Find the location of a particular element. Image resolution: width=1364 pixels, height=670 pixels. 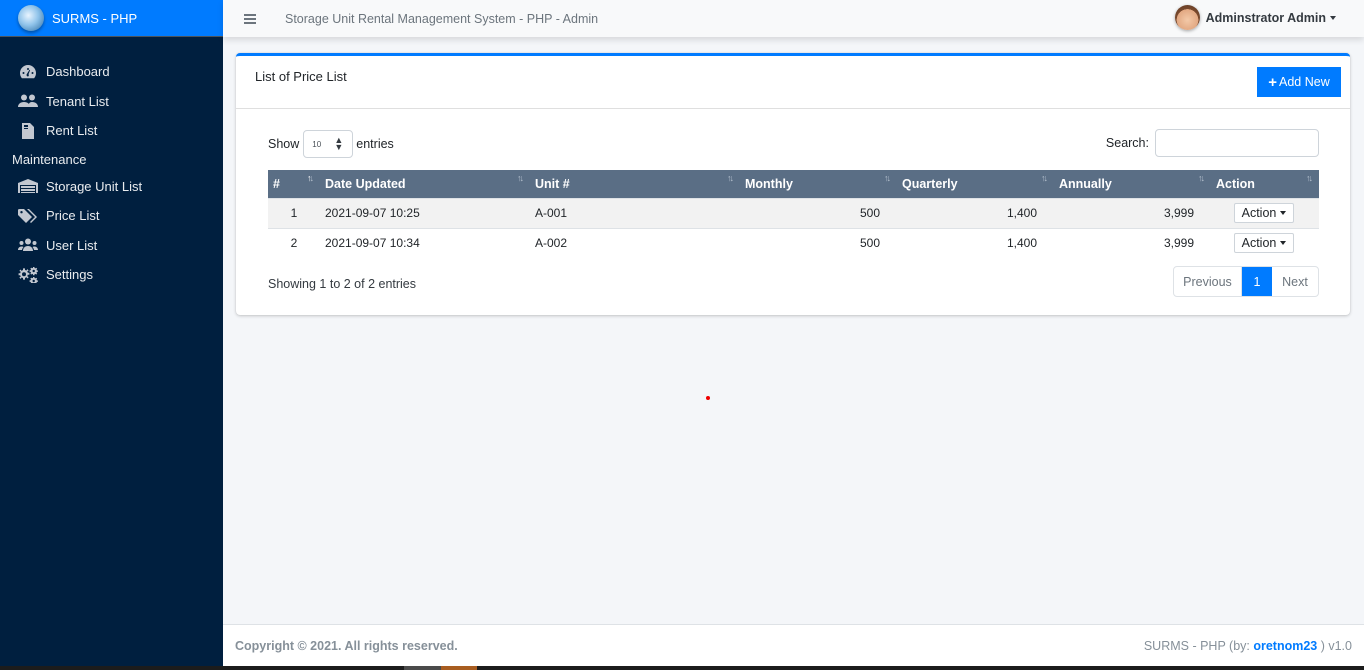

pagination-next: Next is located at coordinates (1295, 281).